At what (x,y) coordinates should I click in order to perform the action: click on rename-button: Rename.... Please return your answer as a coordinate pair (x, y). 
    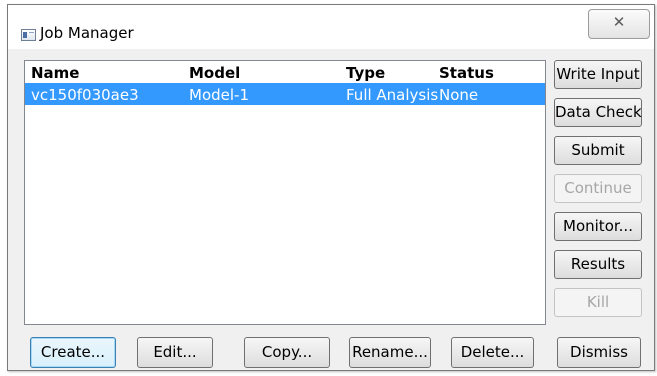
    Looking at the image, I should click on (390, 352).